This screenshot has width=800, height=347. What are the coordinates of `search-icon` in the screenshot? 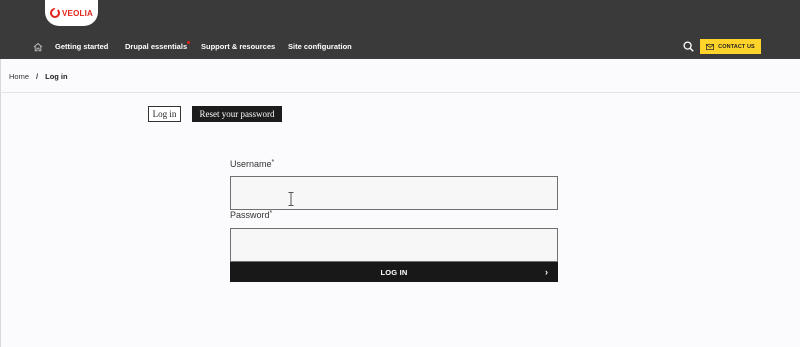 It's located at (688, 46).